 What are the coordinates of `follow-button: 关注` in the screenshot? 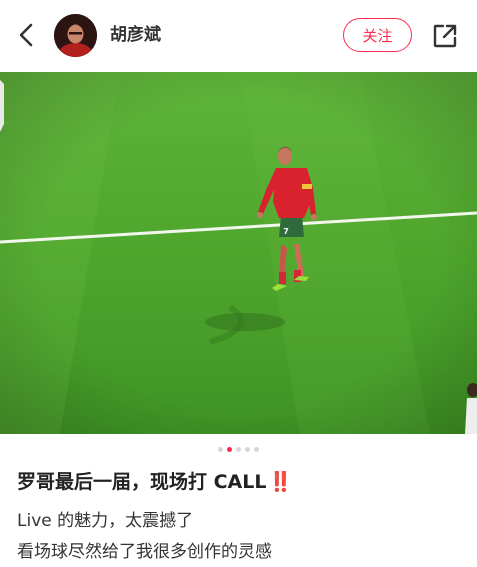 It's located at (377, 35).